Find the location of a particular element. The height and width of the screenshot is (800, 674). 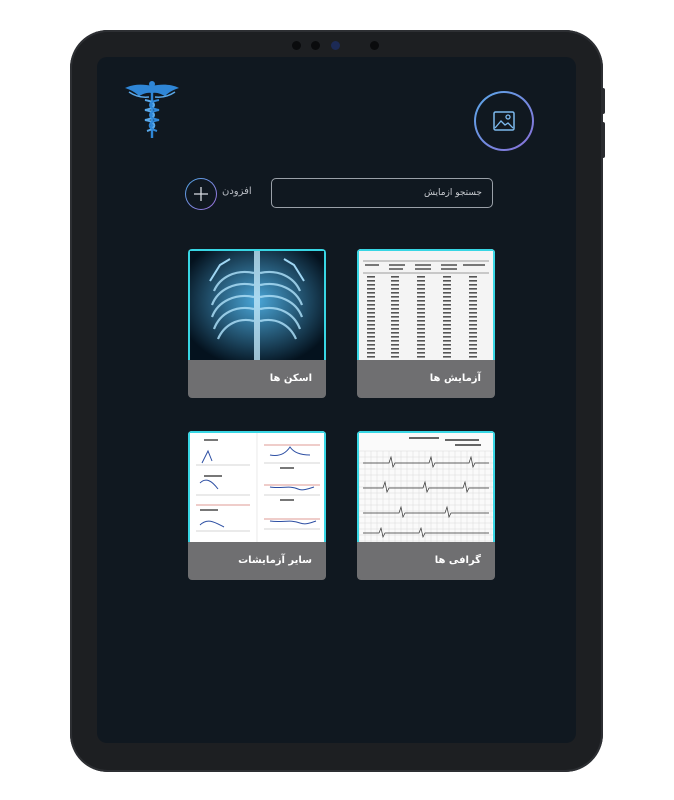

volume-up-button is located at coordinates (603, 101).